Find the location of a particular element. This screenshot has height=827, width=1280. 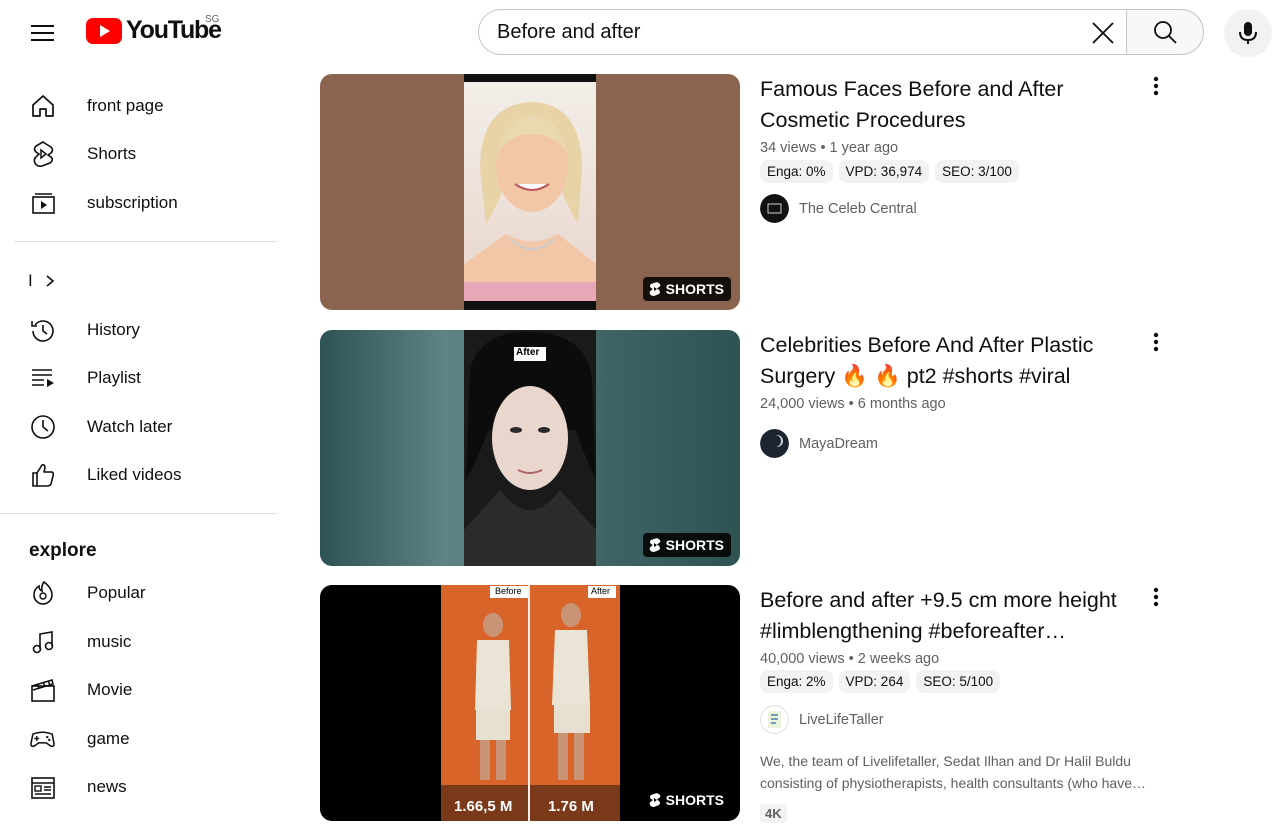

sidebar-item-label: front page is located at coordinates (125, 105).